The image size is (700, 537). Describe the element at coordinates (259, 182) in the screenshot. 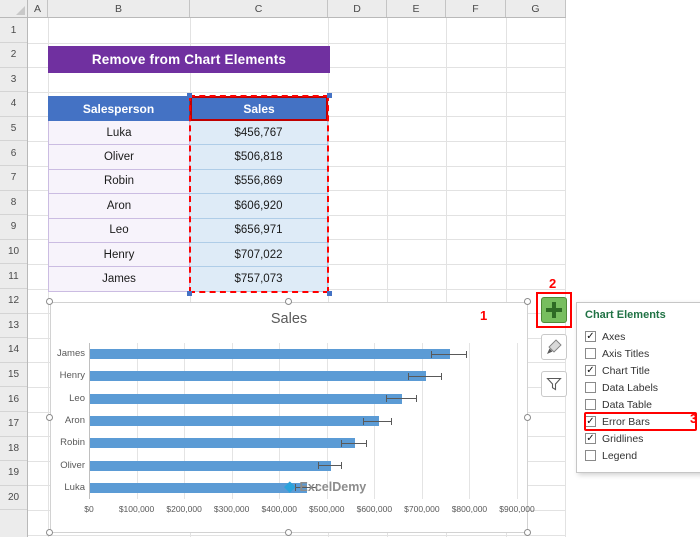

I see `sales-cell: $556,869` at that location.